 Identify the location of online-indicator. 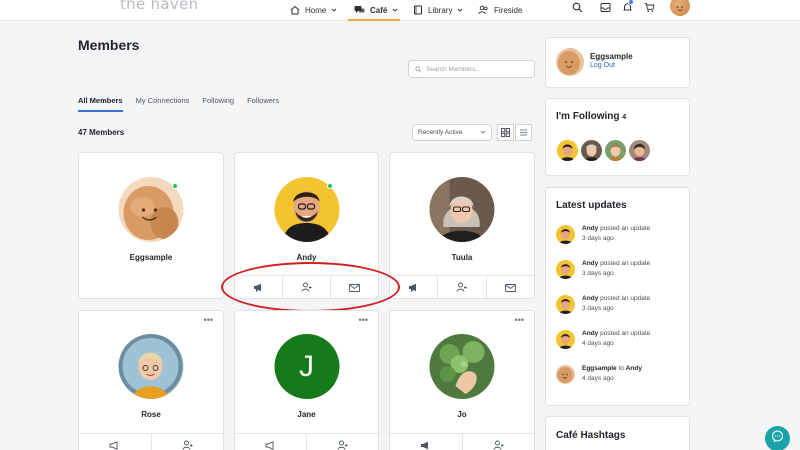
(175, 186).